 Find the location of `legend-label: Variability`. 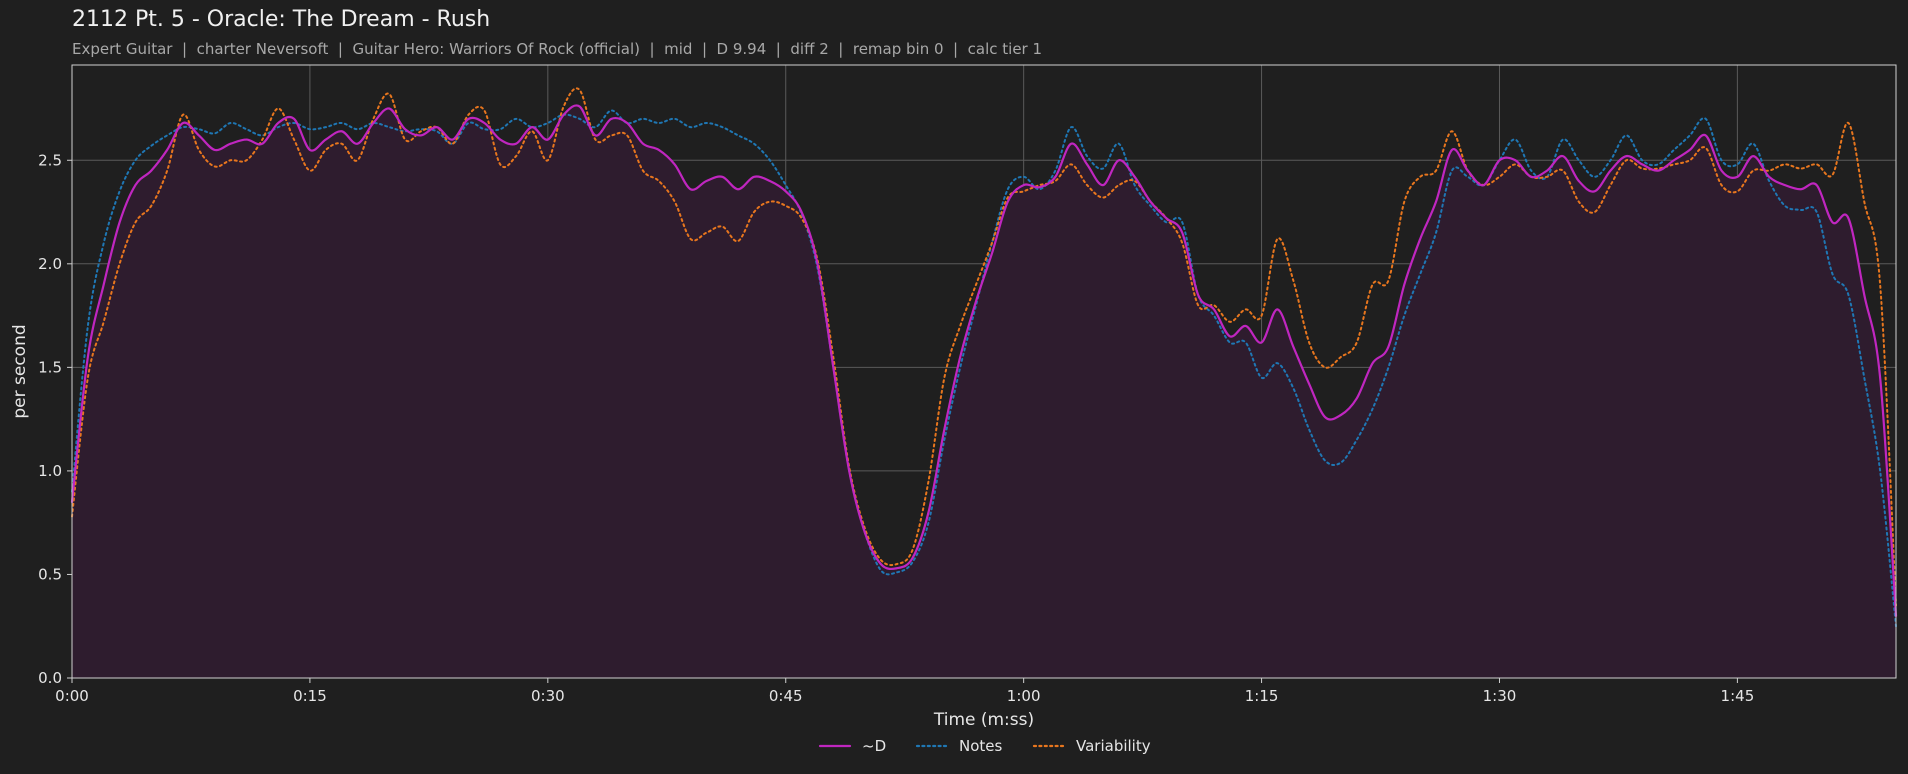

legend-label: Variability is located at coordinates (1113, 746).